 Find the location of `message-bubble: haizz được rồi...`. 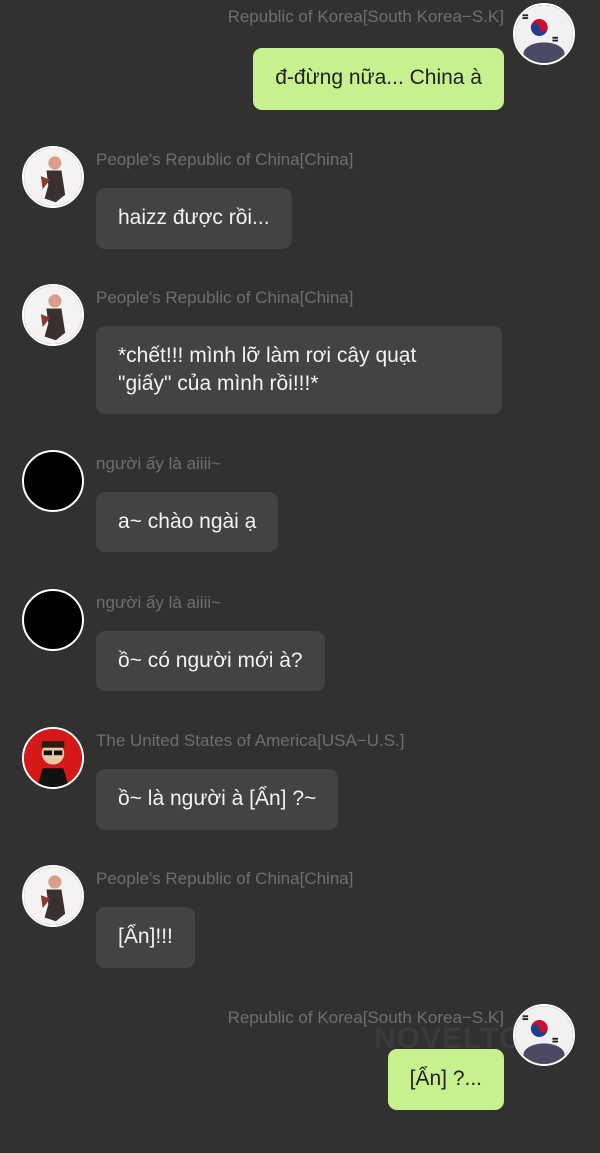

message-bubble: haizz được rồi... is located at coordinates (194, 218).